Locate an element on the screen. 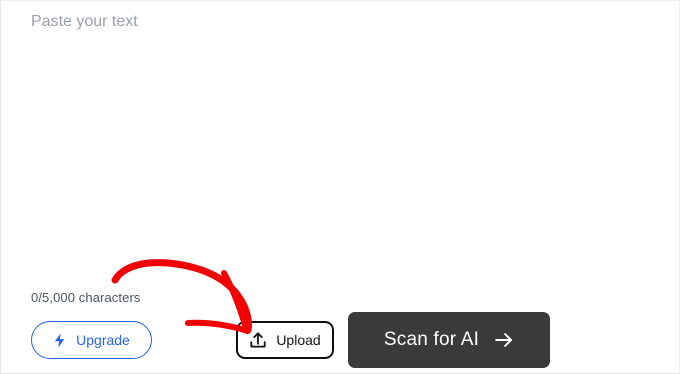  upgrade-button: Upgrade is located at coordinates (91, 340).